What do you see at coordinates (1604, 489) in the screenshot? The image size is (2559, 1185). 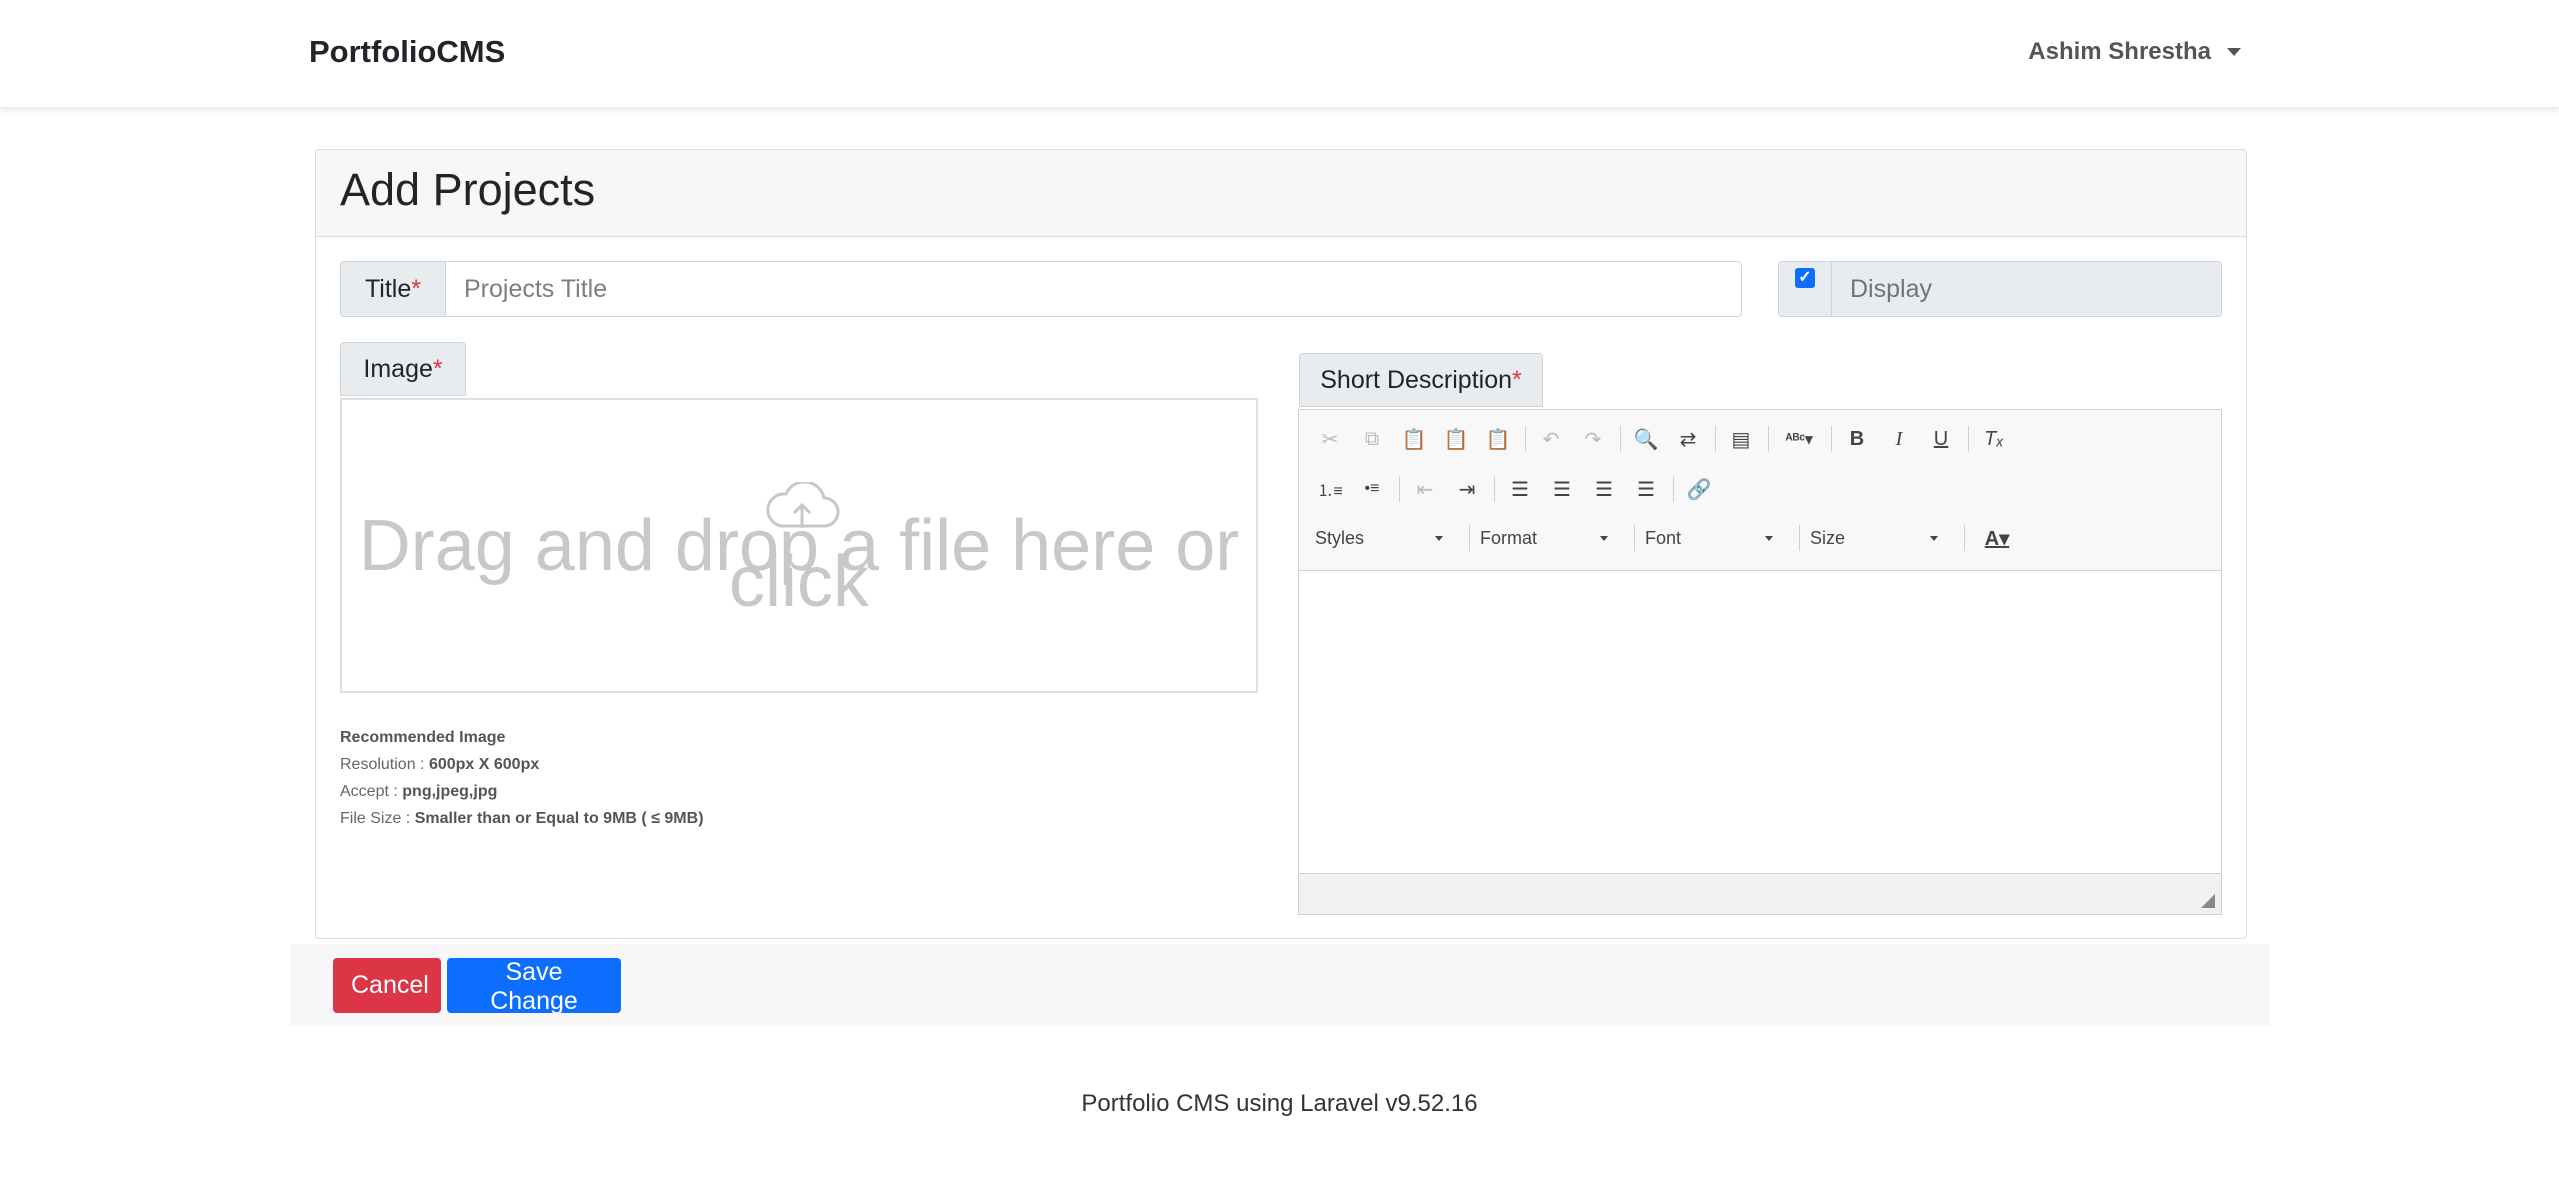 I see `align-right-icon: ☰` at bounding box center [1604, 489].